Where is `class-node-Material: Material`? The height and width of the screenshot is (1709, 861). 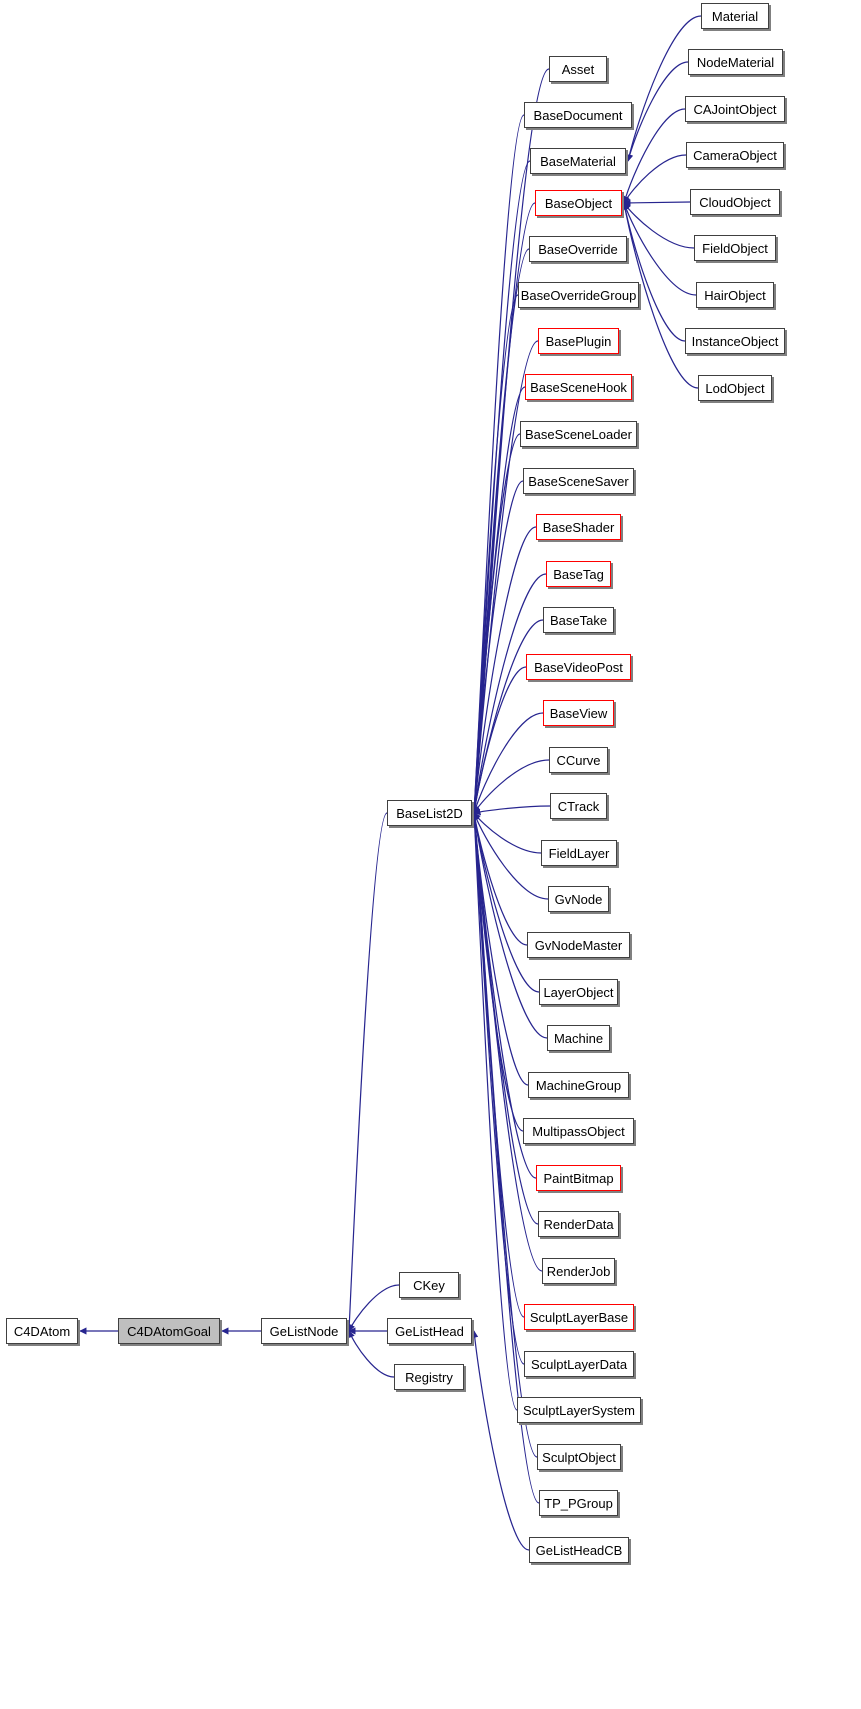
class-node-Material: Material is located at coordinates (735, 16).